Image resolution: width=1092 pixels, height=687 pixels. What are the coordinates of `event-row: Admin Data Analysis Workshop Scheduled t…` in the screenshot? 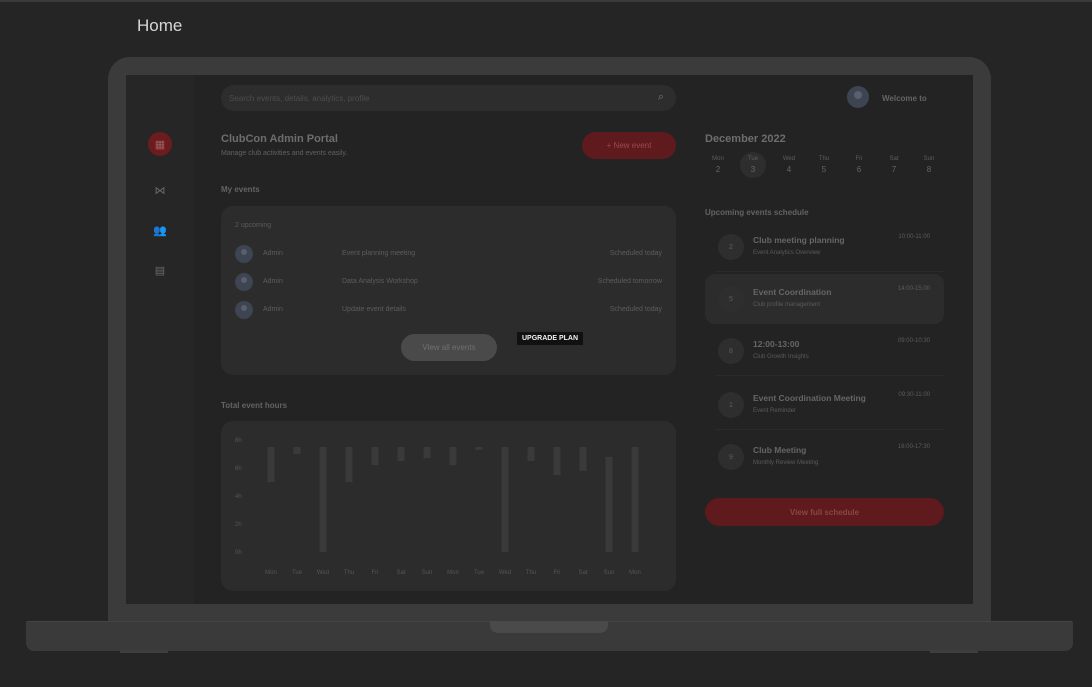 It's located at (448, 282).